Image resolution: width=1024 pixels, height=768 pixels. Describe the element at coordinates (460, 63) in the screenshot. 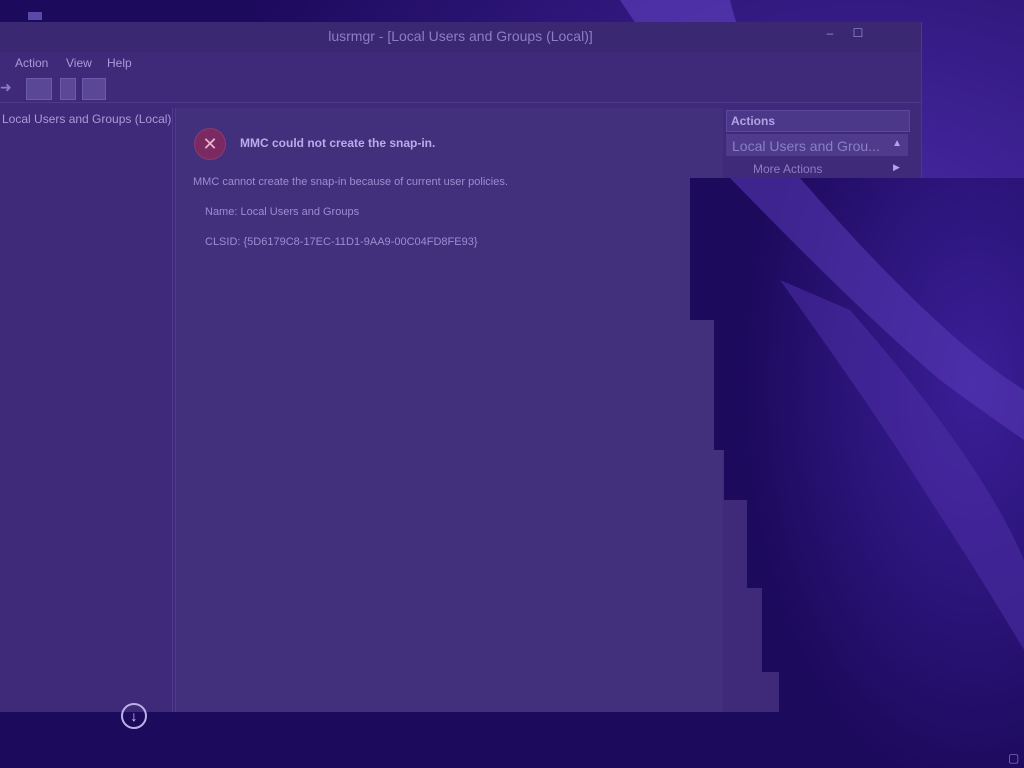

I see `menu-bar: Action View Help` at that location.